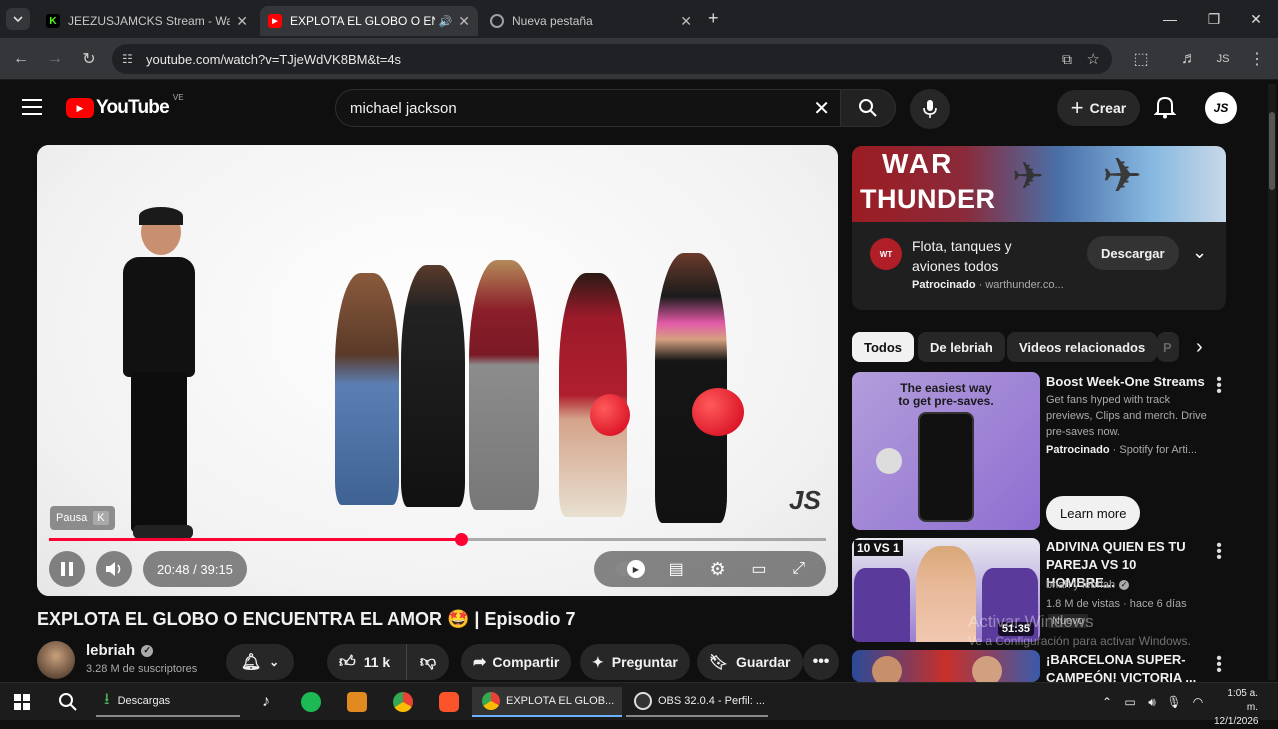 This screenshot has width=1278, height=729. I want to click on page-scrollbar, so click(1272, 382).